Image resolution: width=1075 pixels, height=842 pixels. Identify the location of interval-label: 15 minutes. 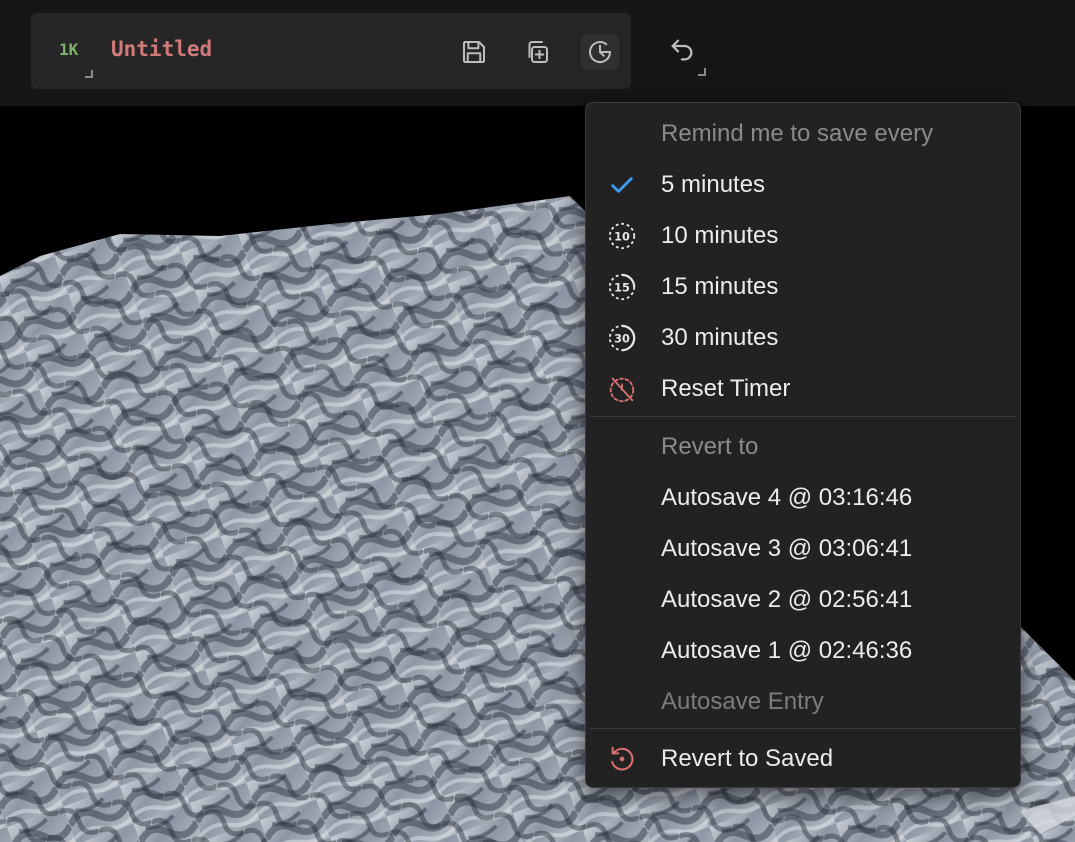
(720, 286).